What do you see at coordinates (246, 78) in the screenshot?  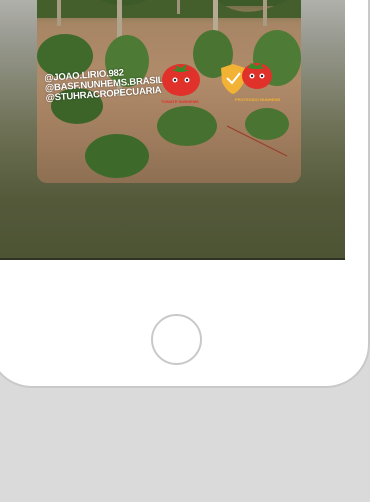 I see `shield-tomato-icon` at bounding box center [246, 78].